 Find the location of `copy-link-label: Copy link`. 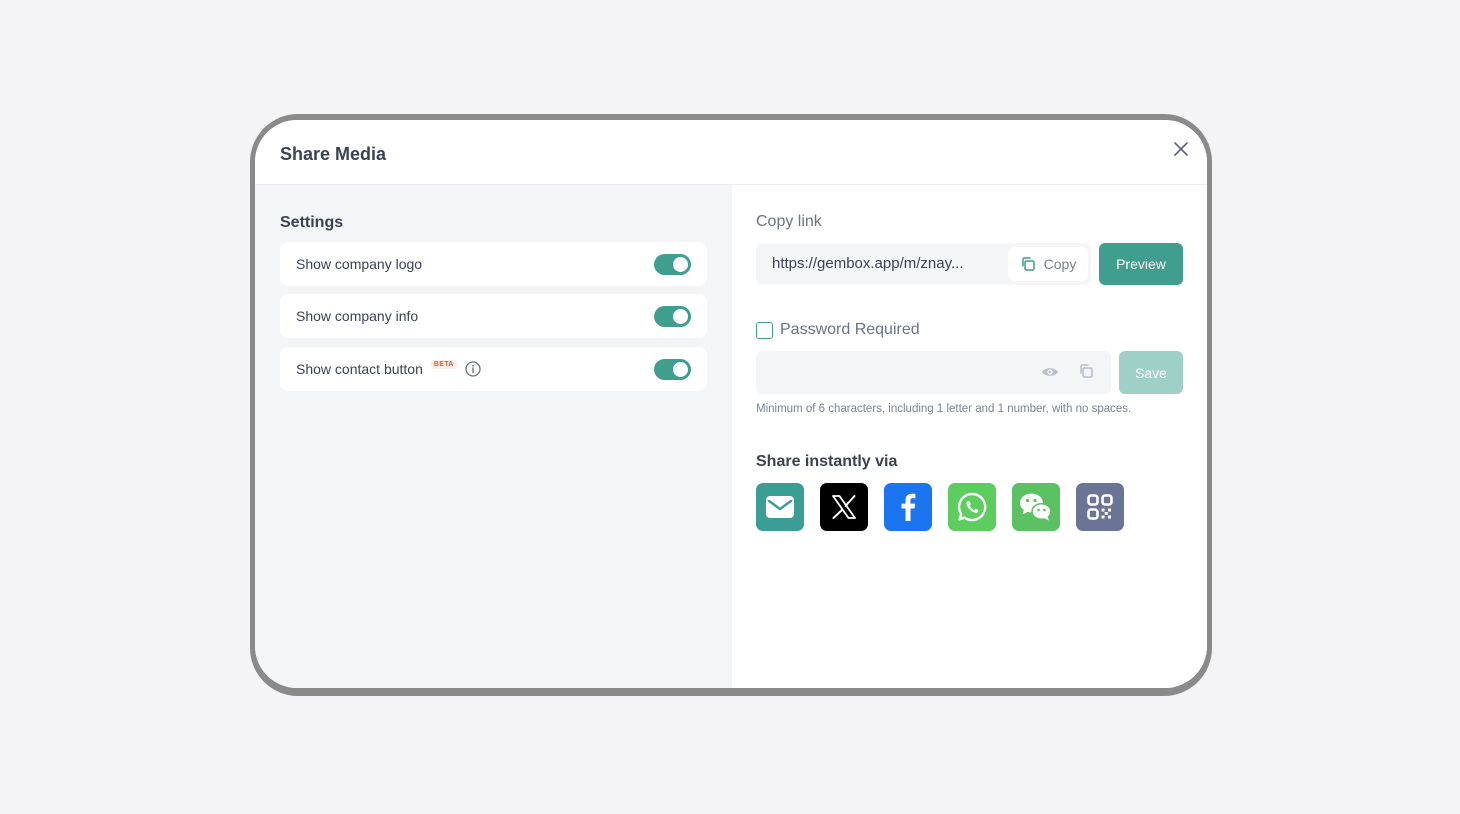

copy-link-label: Copy link is located at coordinates (789, 221).